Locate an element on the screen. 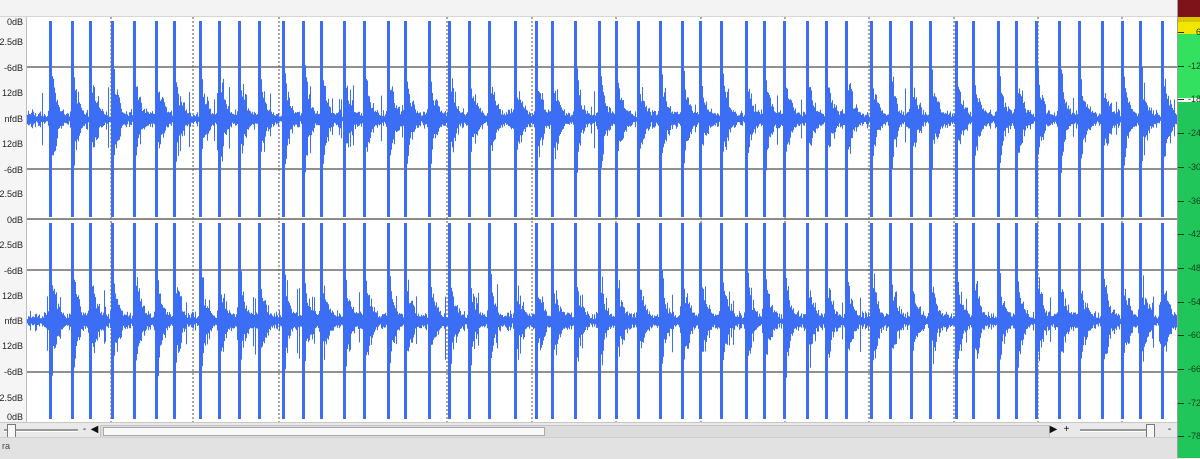  zoom-slider-track is located at coordinates (1117, 430).